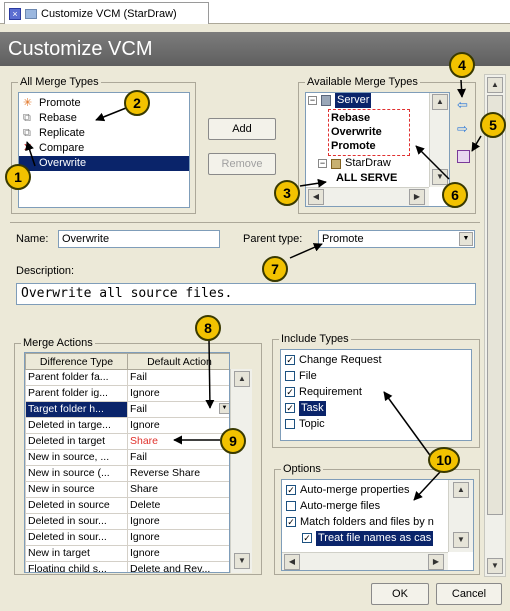 This screenshot has height=611, width=510. Describe the element at coordinates (455, 195) in the screenshot. I see `callout-6: 6` at that location.